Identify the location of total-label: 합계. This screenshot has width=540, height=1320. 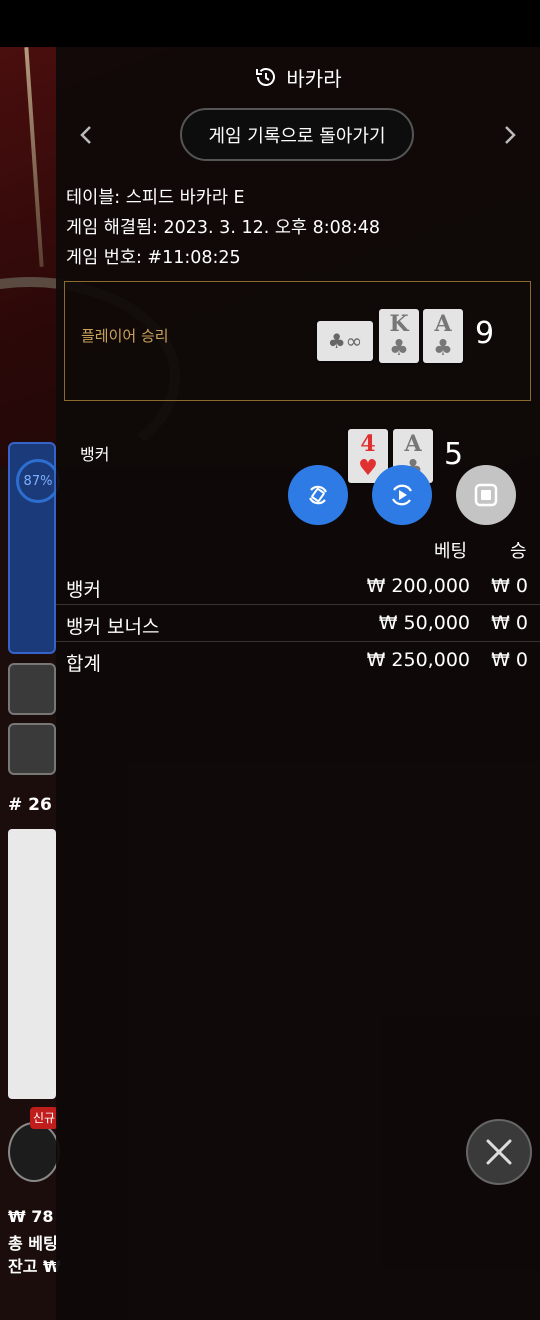
(83, 664).